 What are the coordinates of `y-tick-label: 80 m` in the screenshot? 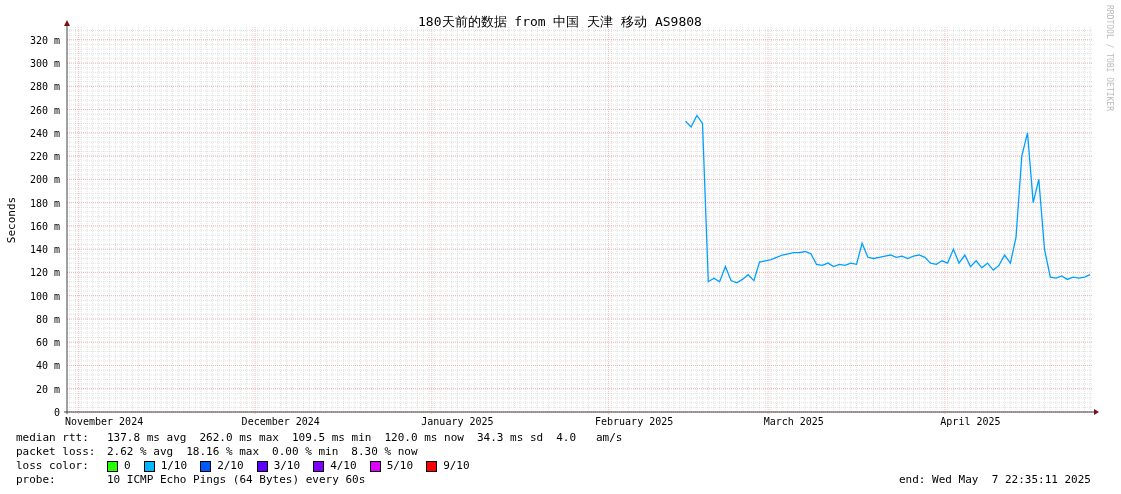 It's located at (47, 319).